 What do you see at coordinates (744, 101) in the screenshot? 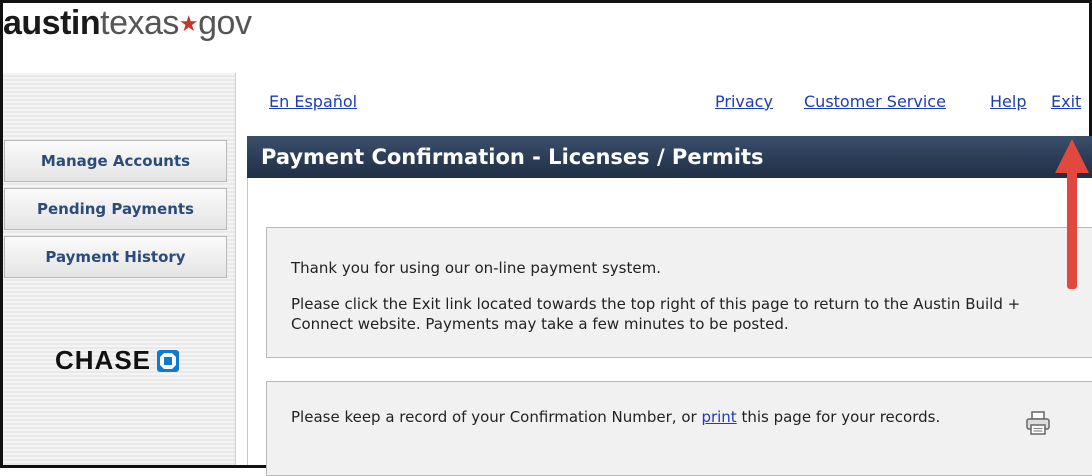
I see `privacy-link: Privacy` at bounding box center [744, 101].